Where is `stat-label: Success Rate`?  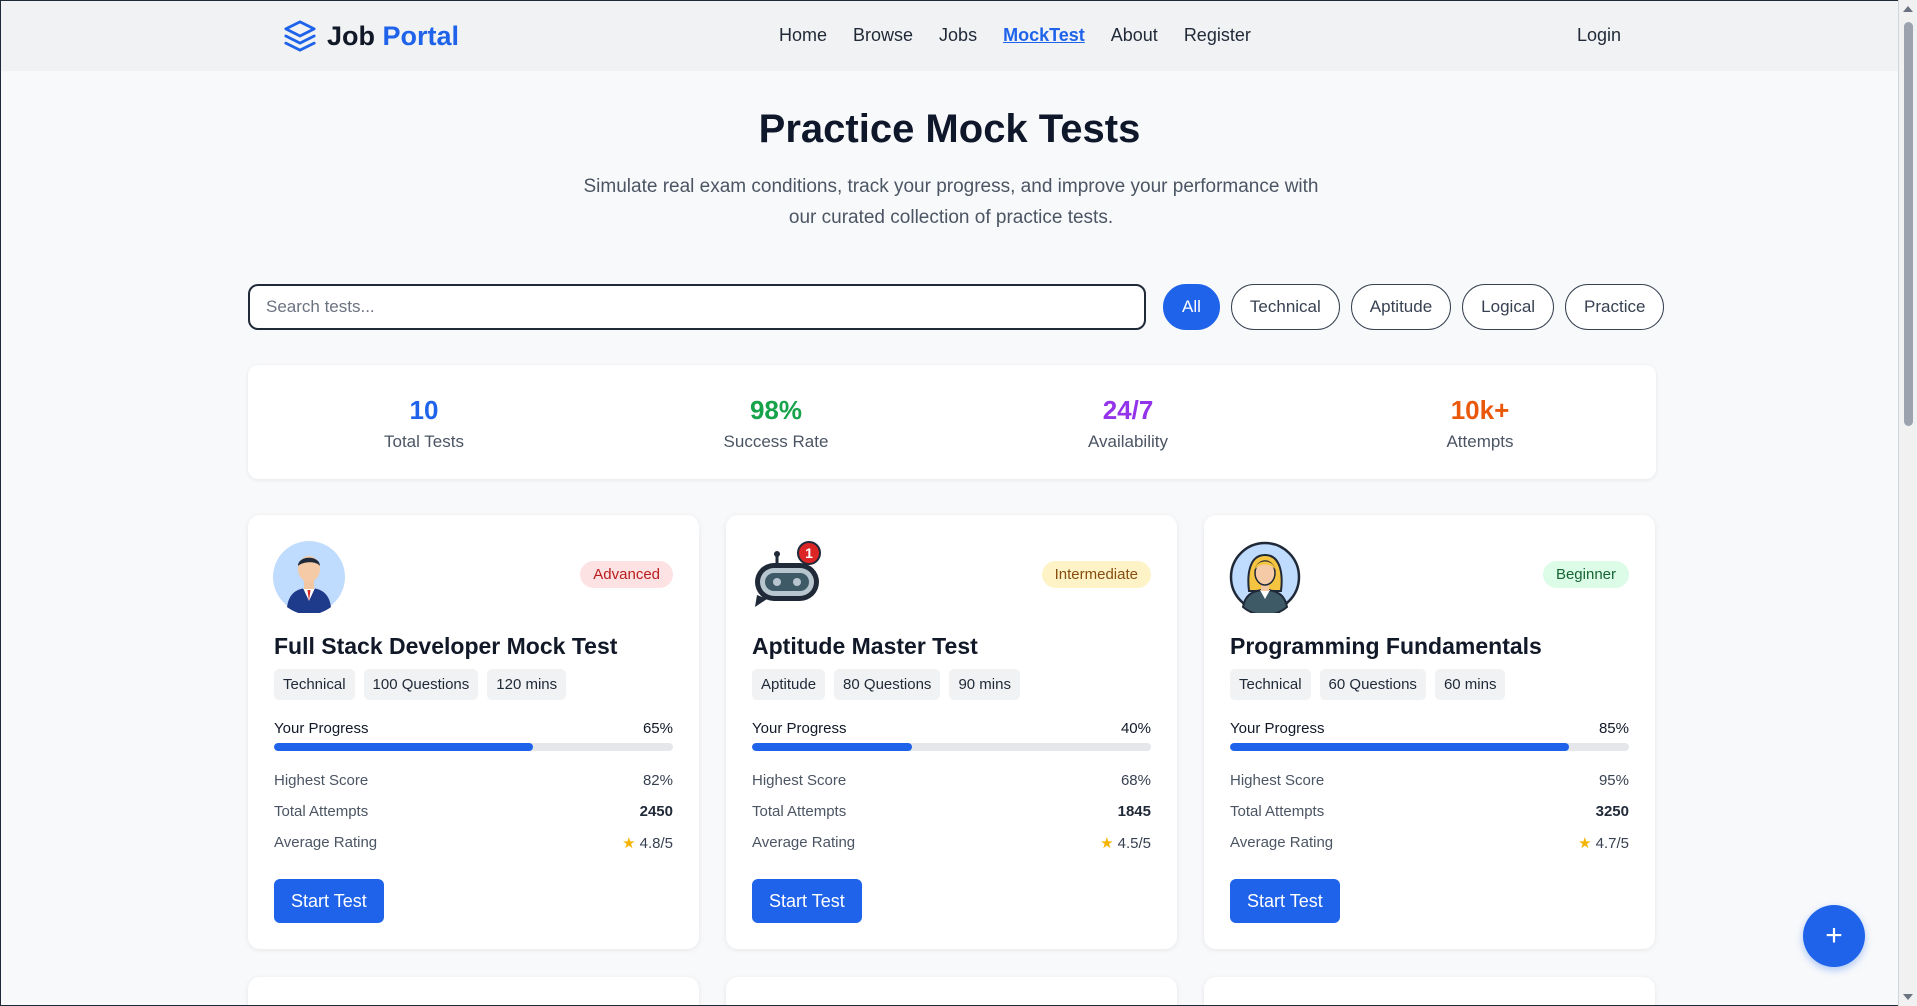 stat-label: Success Rate is located at coordinates (776, 441).